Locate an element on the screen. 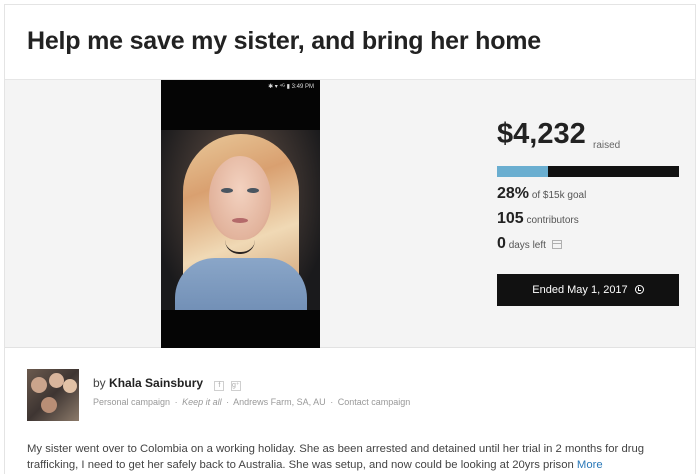  by-label: by is located at coordinates (99, 383).